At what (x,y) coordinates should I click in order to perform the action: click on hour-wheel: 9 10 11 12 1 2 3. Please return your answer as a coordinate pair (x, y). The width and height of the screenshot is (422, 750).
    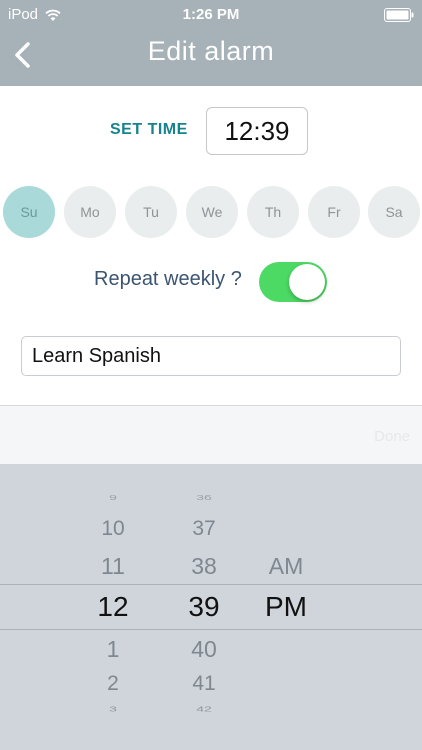
    Looking at the image, I should click on (113, 607).